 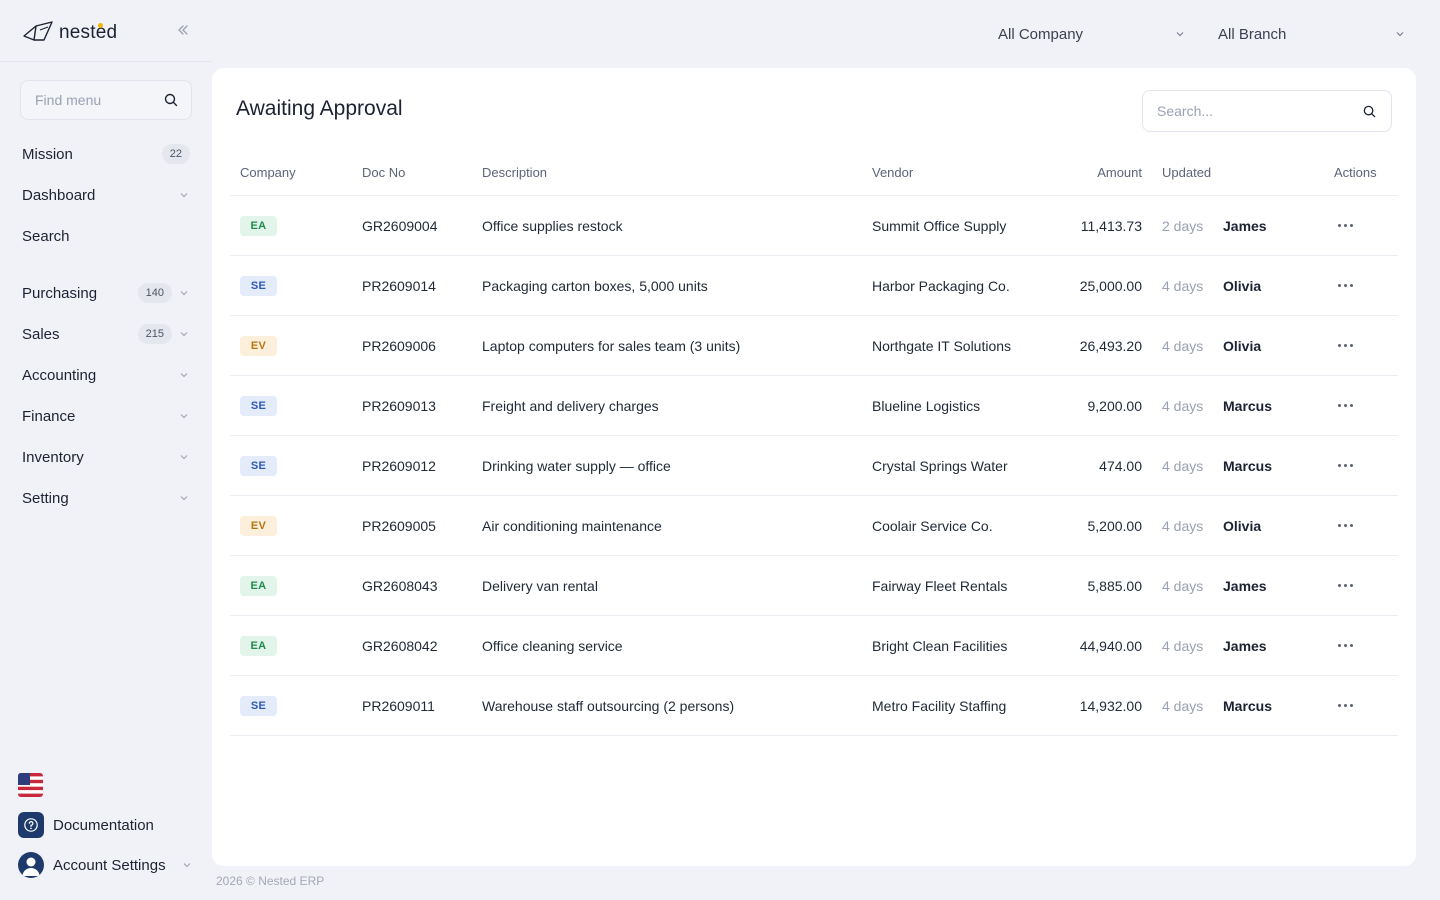 What do you see at coordinates (926, 405) in the screenshot?
I see `vendor-cell: Blueline Logistics` at bounding box center [926, 405].